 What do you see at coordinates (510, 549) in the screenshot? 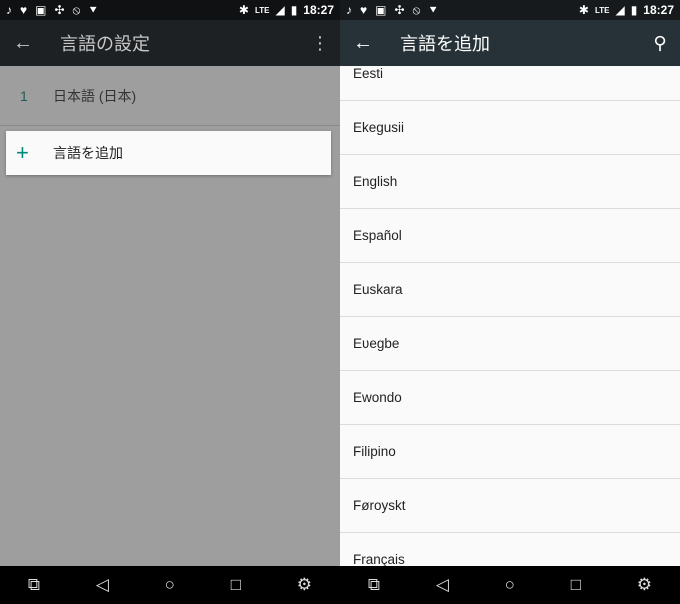
I see `language-item: Français` at bounding box center [510, 549].